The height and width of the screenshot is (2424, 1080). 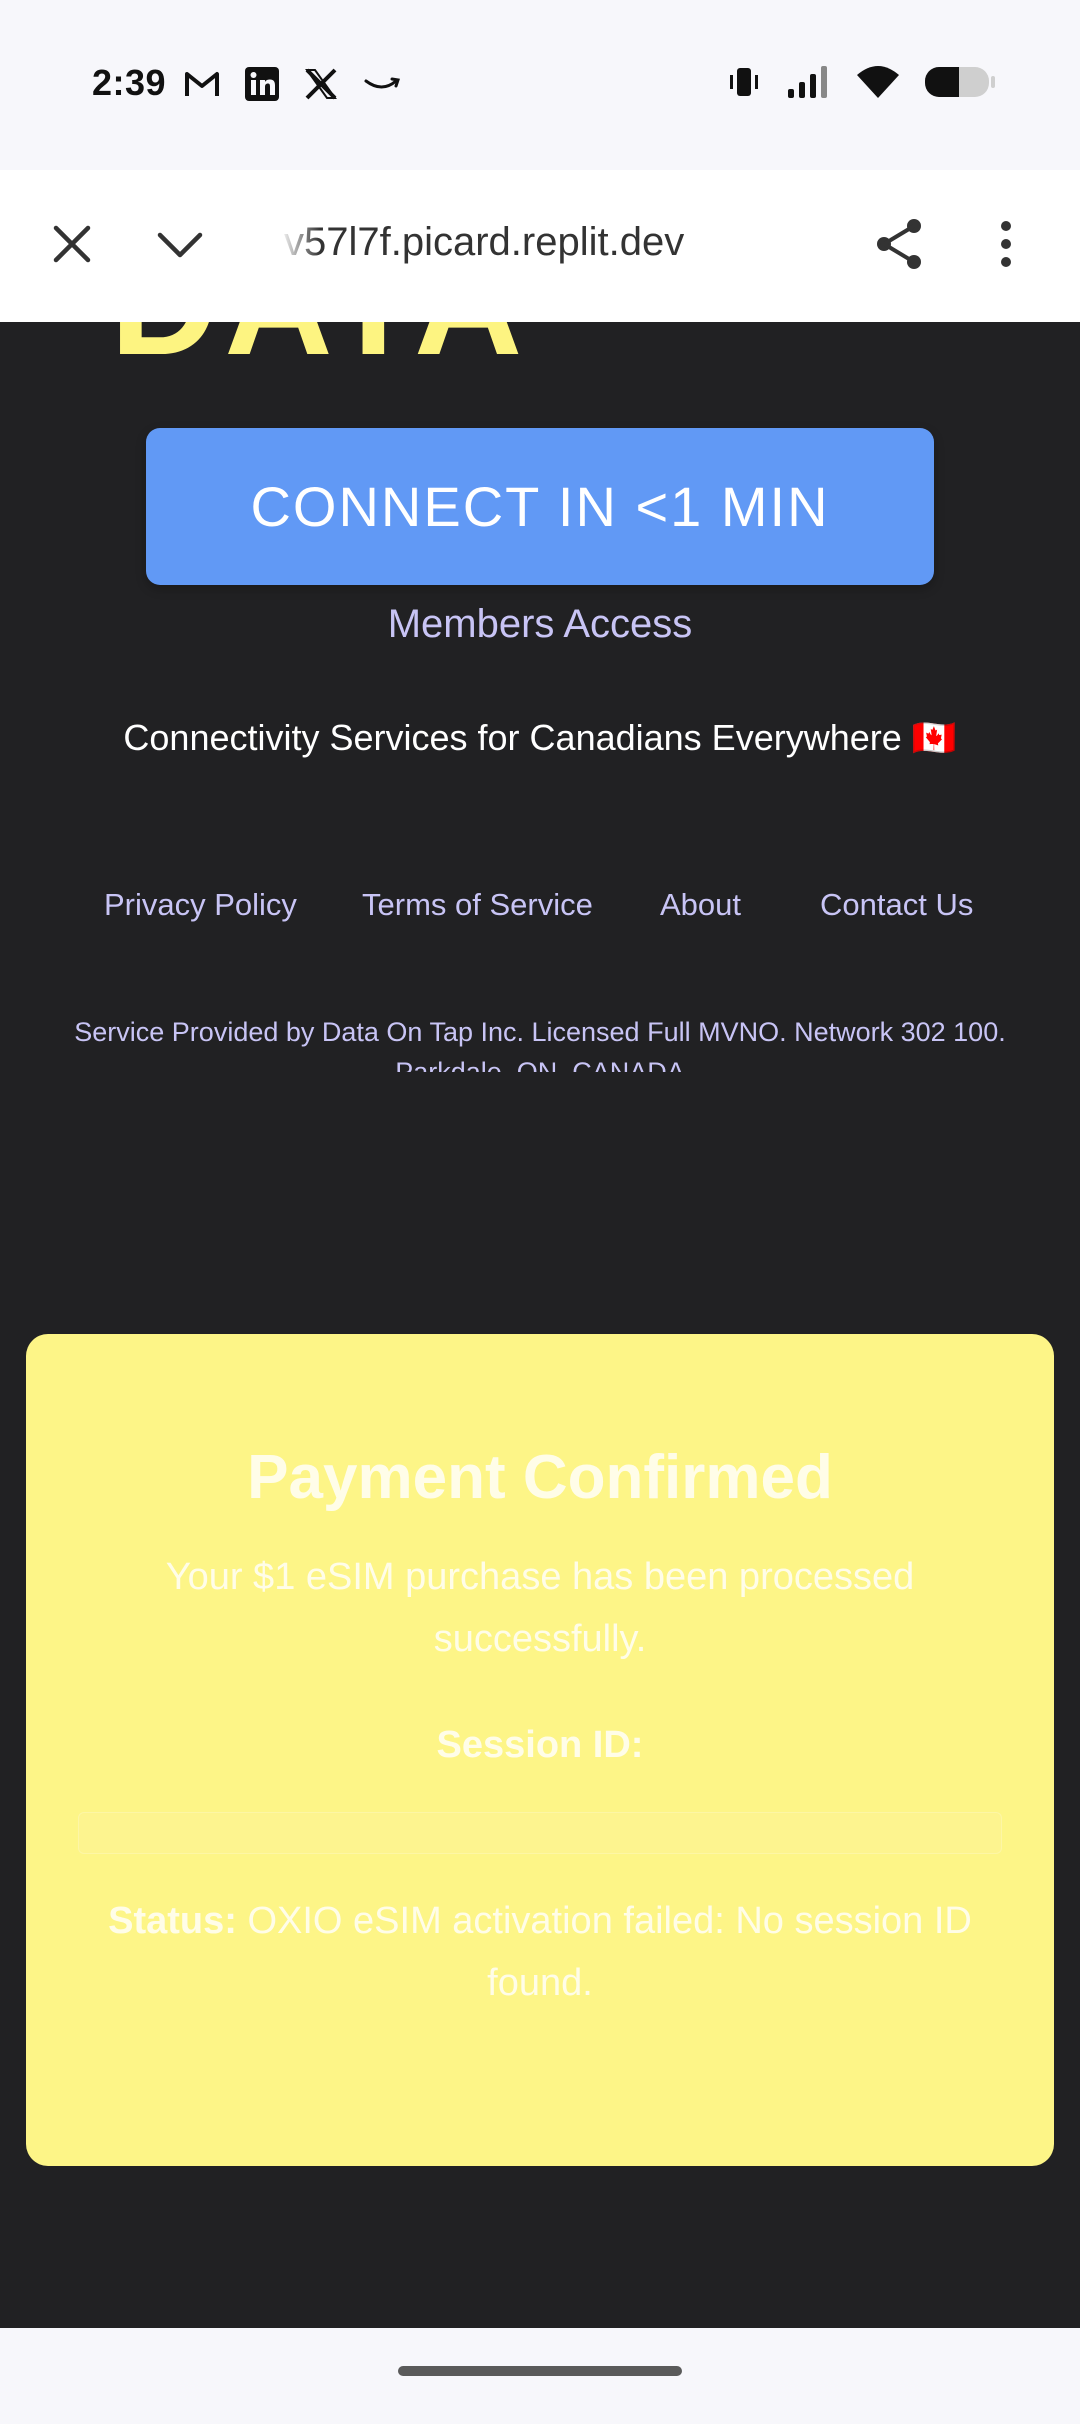 I want to click on notification-icons, so click(x=293, y=84).